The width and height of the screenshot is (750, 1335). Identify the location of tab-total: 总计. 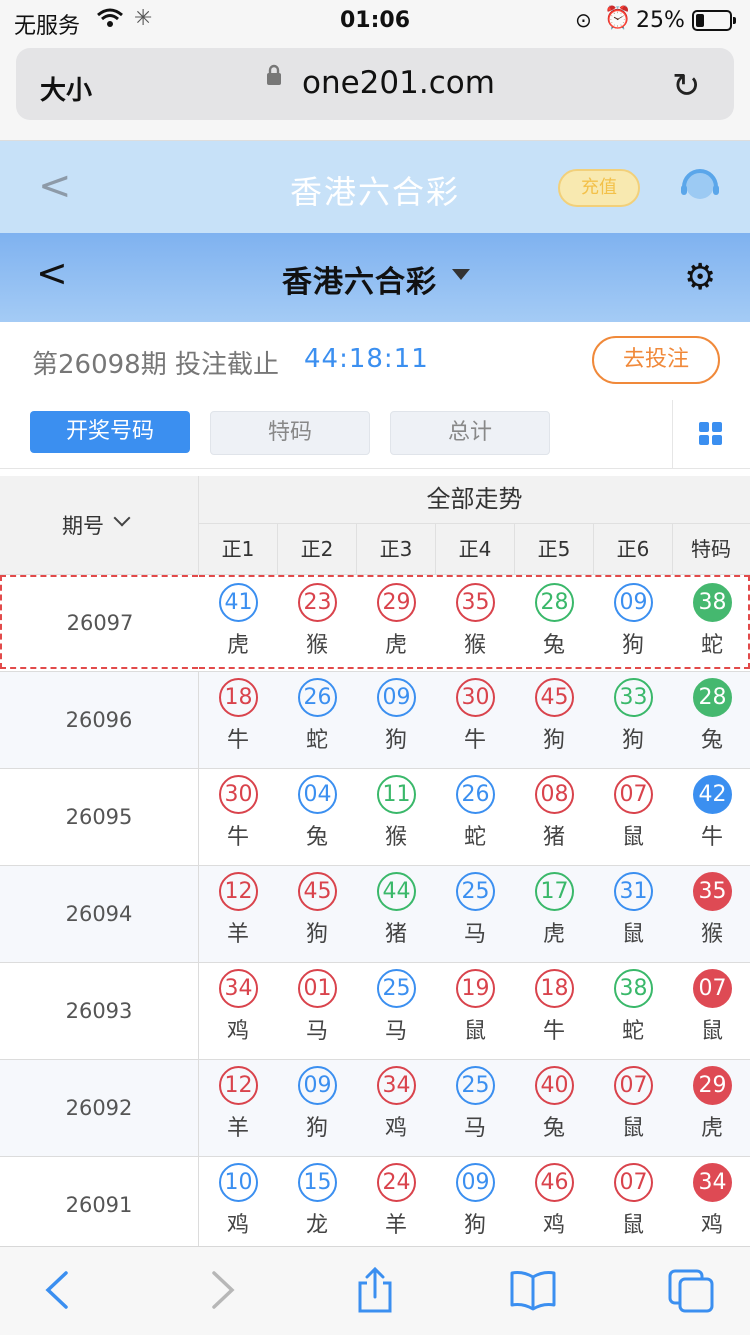
(470, 433).